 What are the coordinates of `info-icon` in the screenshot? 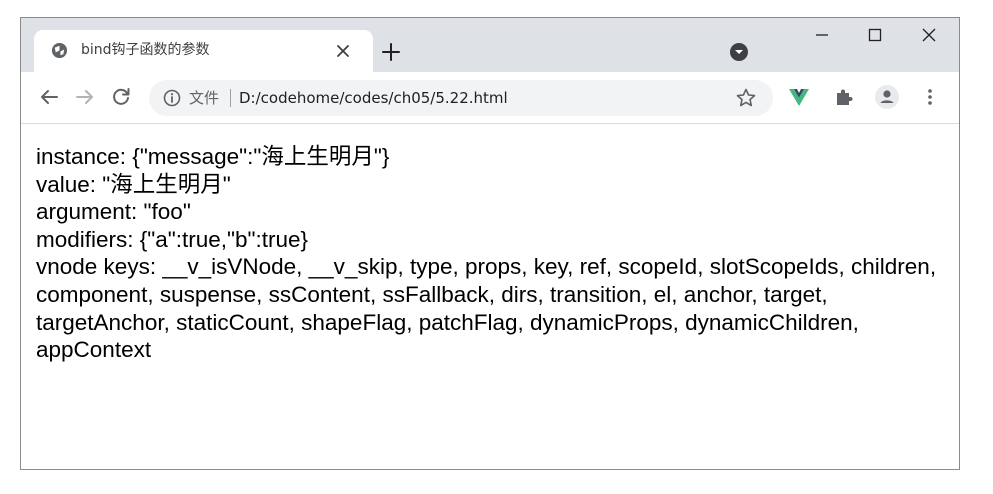 It's located at (172, 98).